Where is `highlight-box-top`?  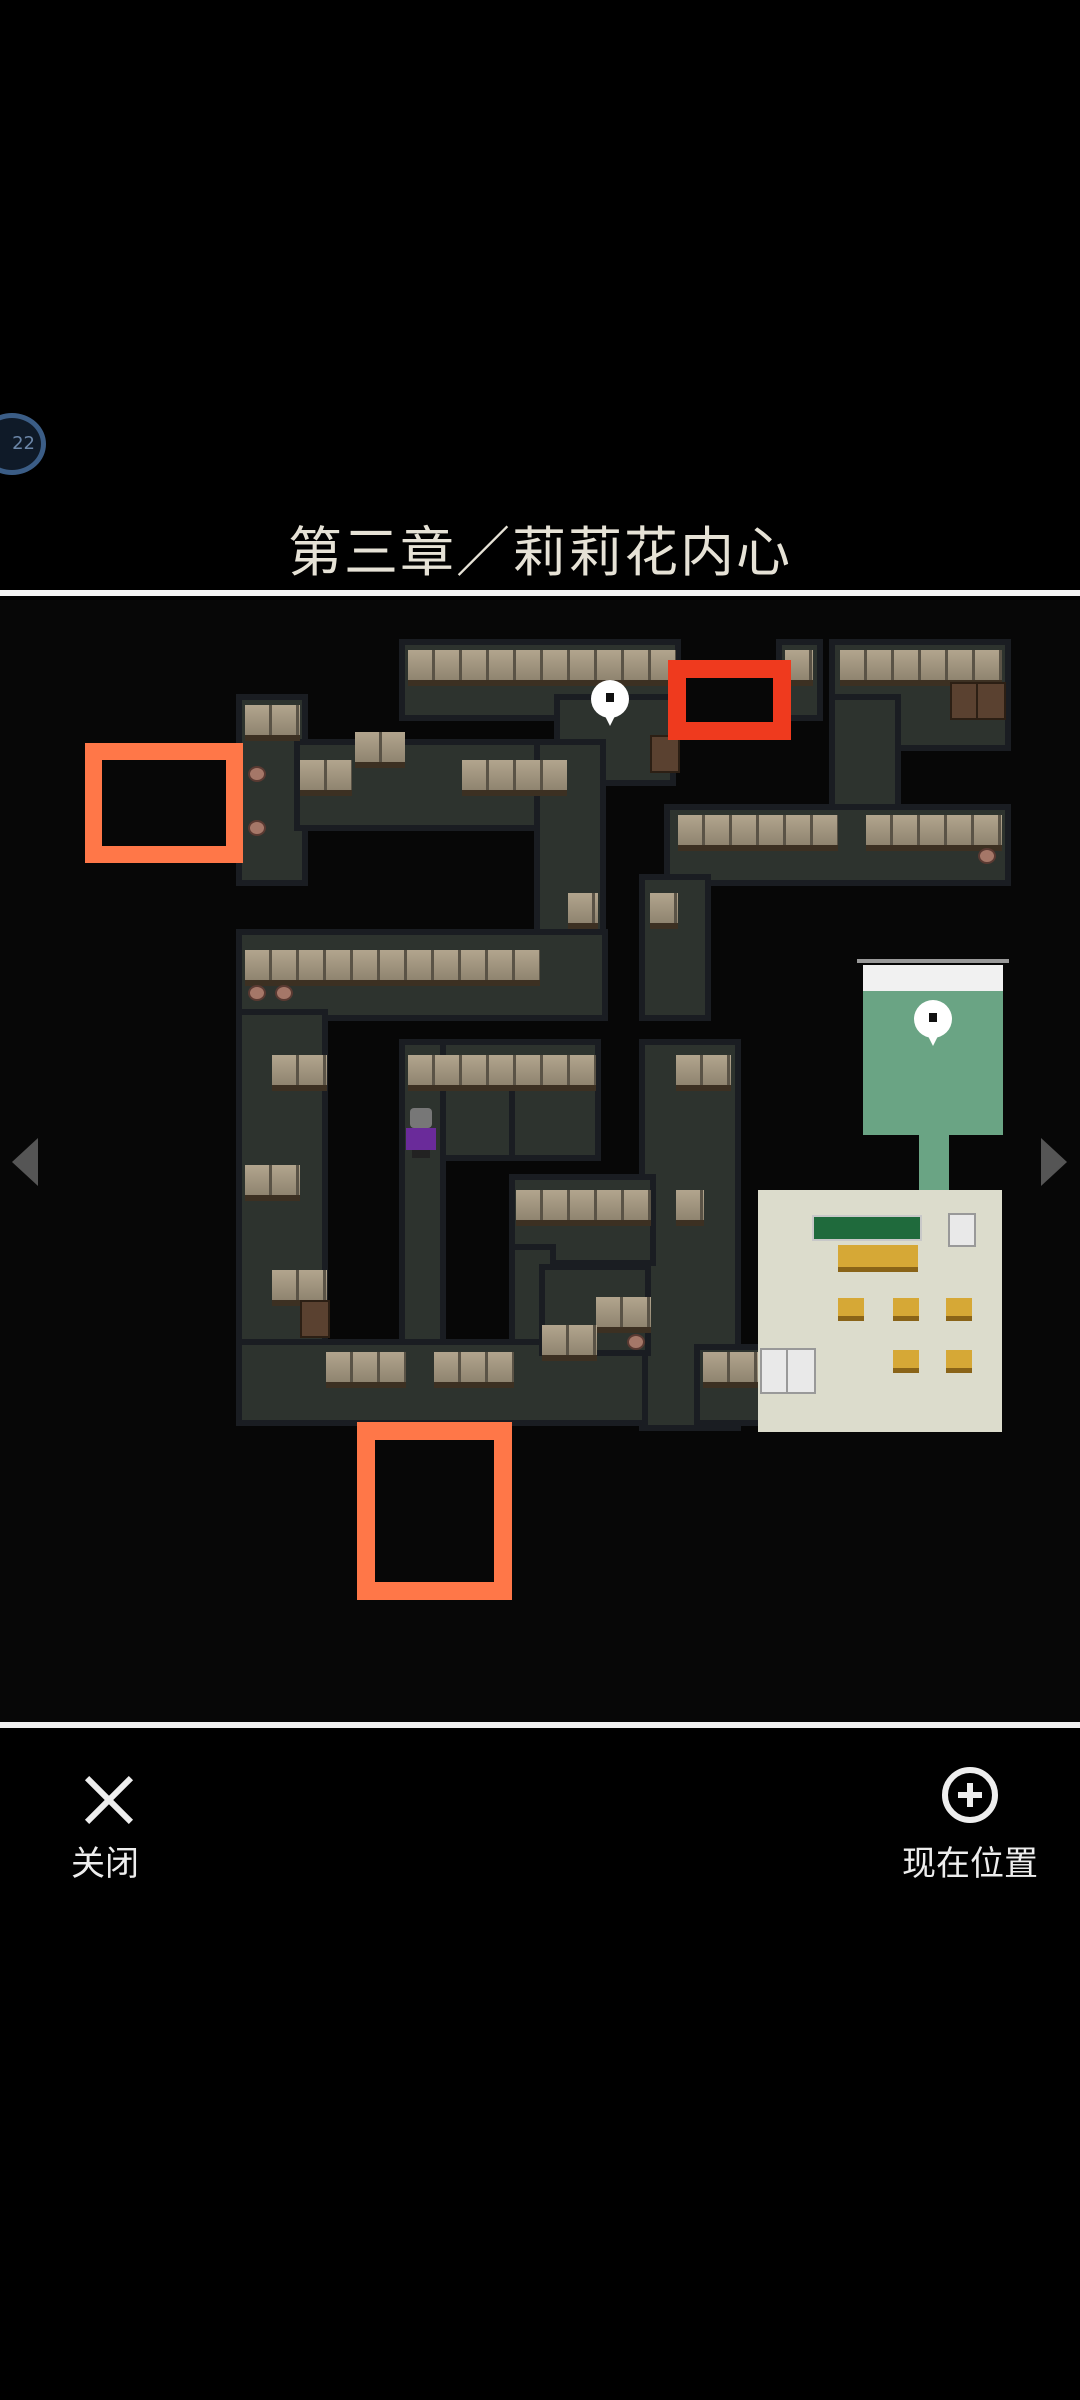
highlight-box-top is located at coordinates (729, 700).